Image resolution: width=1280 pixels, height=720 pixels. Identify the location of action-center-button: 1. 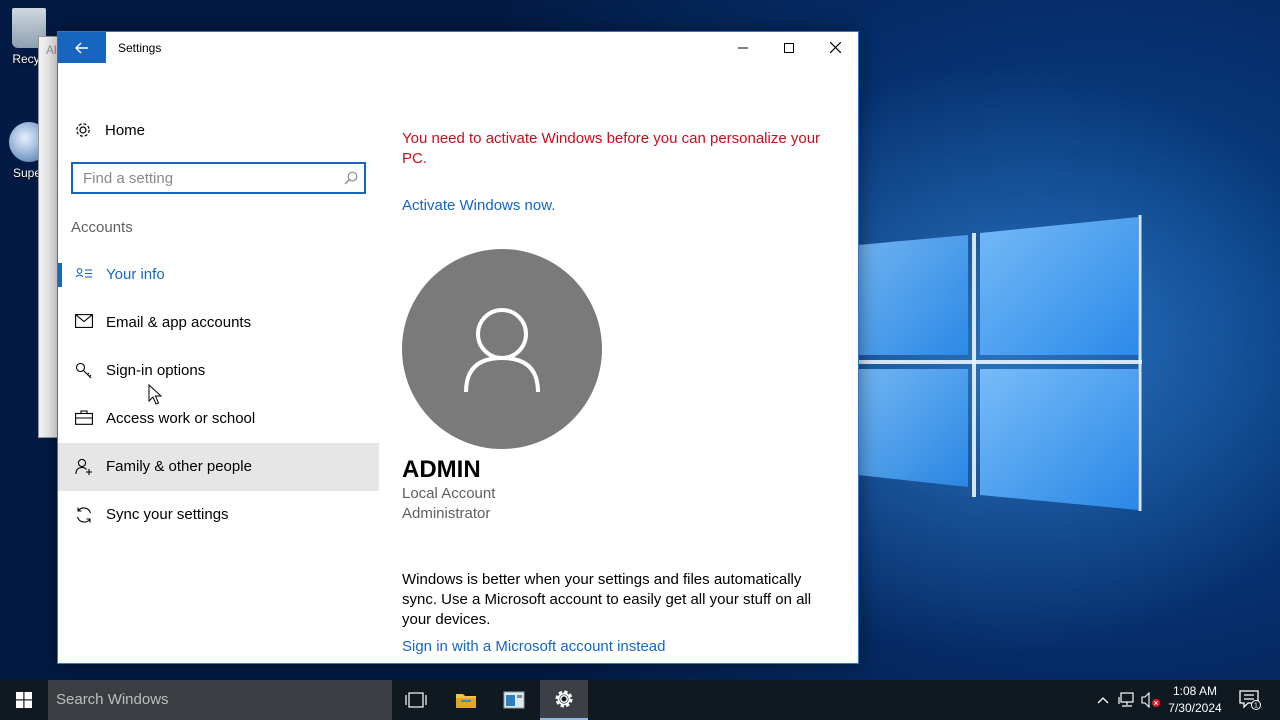
(1250, 700).